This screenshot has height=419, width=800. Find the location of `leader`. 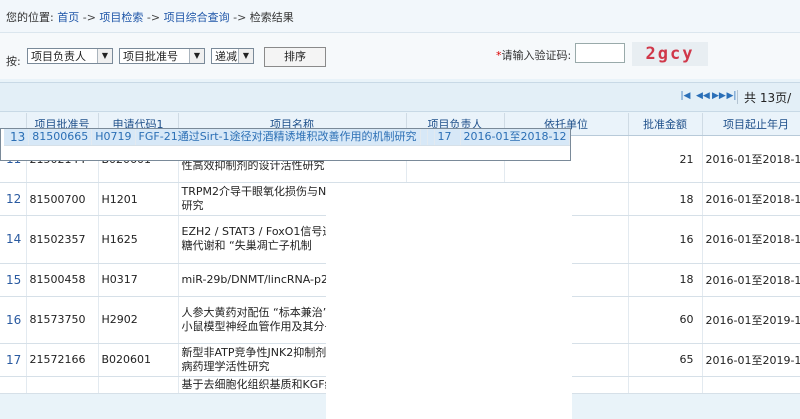

leader is located at coordinates (424, 137).